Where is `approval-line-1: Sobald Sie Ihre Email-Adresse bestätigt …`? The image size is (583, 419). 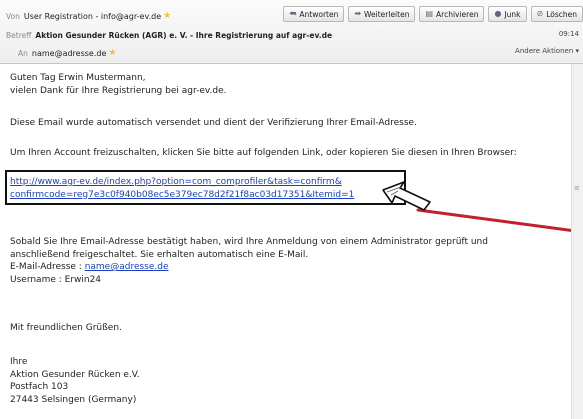
approval-line-1: Sobald Sie Ihre Email-Adresse bestätigt … is located at coordinates (249, 242).